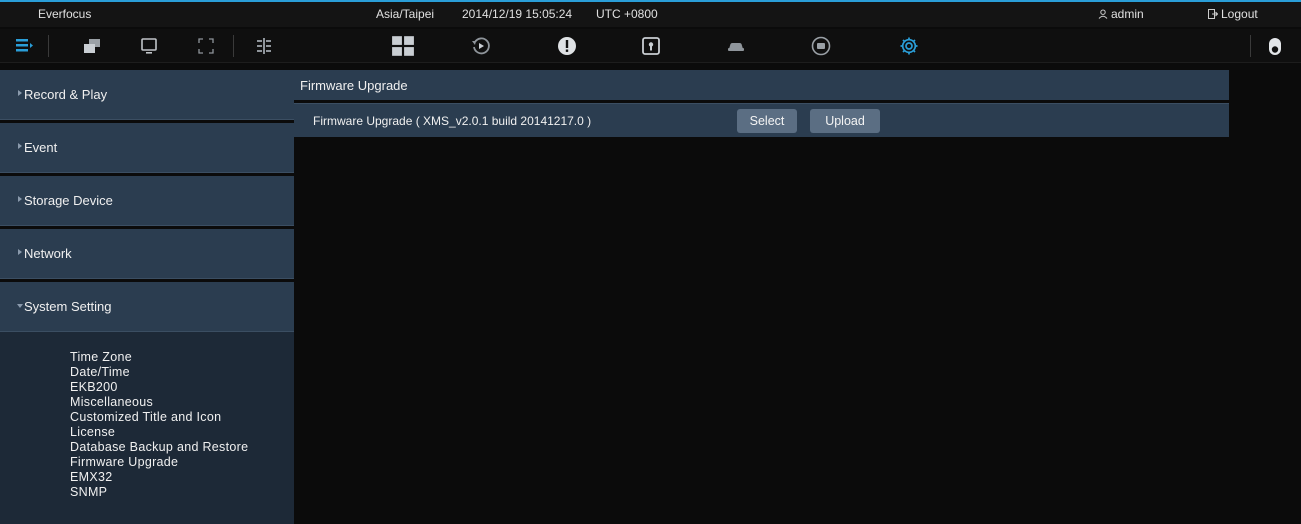 This screenshot has width=1301, height=524. What do you see at coordinates (567, 46) in the screenshot?
I see `alarm-icon` at bounding box center [567, 46].